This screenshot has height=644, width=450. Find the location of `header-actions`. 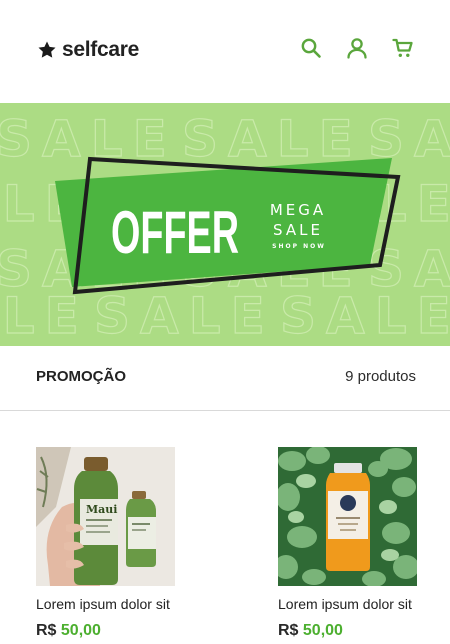

header-actions is located at coordinates (357, 48).